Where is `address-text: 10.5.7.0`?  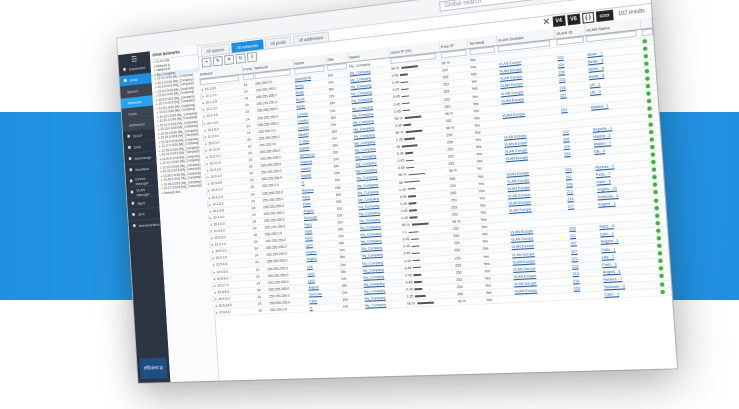
address-text: 10.5.7.0 is located at coordinates (223, 285).